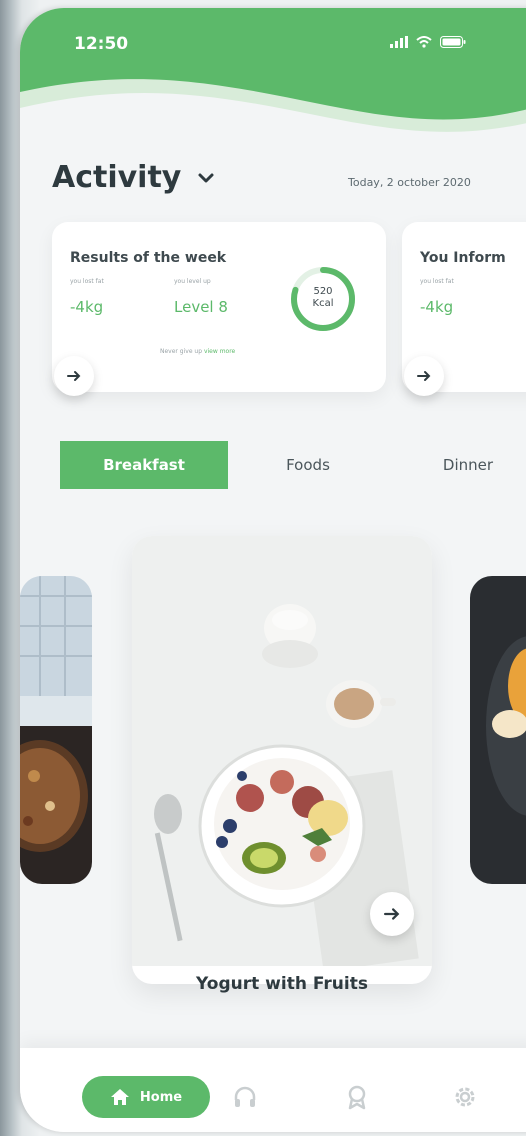 This screenshot has width=526, height=1136. I want to click on settings-icon, so click(465, 1097).